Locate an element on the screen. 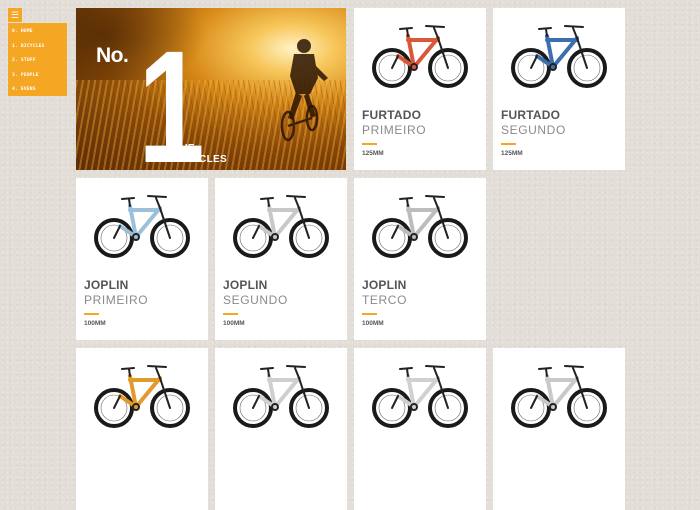  rider-silhouette is located at coordinates (304, 90).